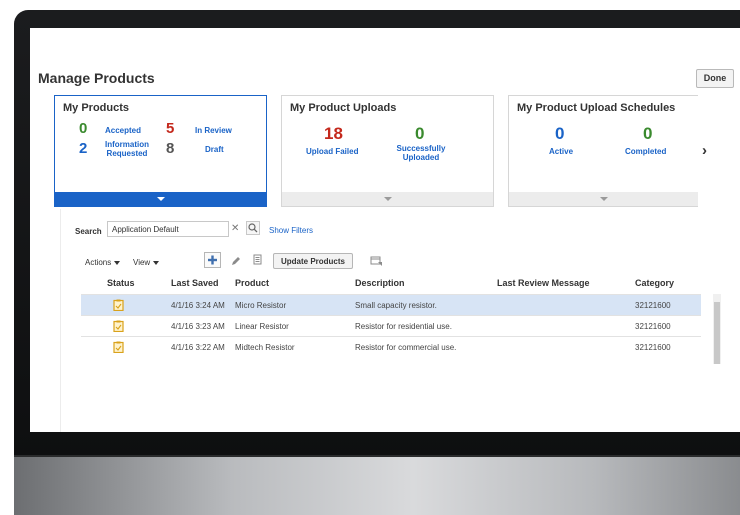 The width and height of the screenshot is (740, 515). I want to click on add-button, so click(212, 260).